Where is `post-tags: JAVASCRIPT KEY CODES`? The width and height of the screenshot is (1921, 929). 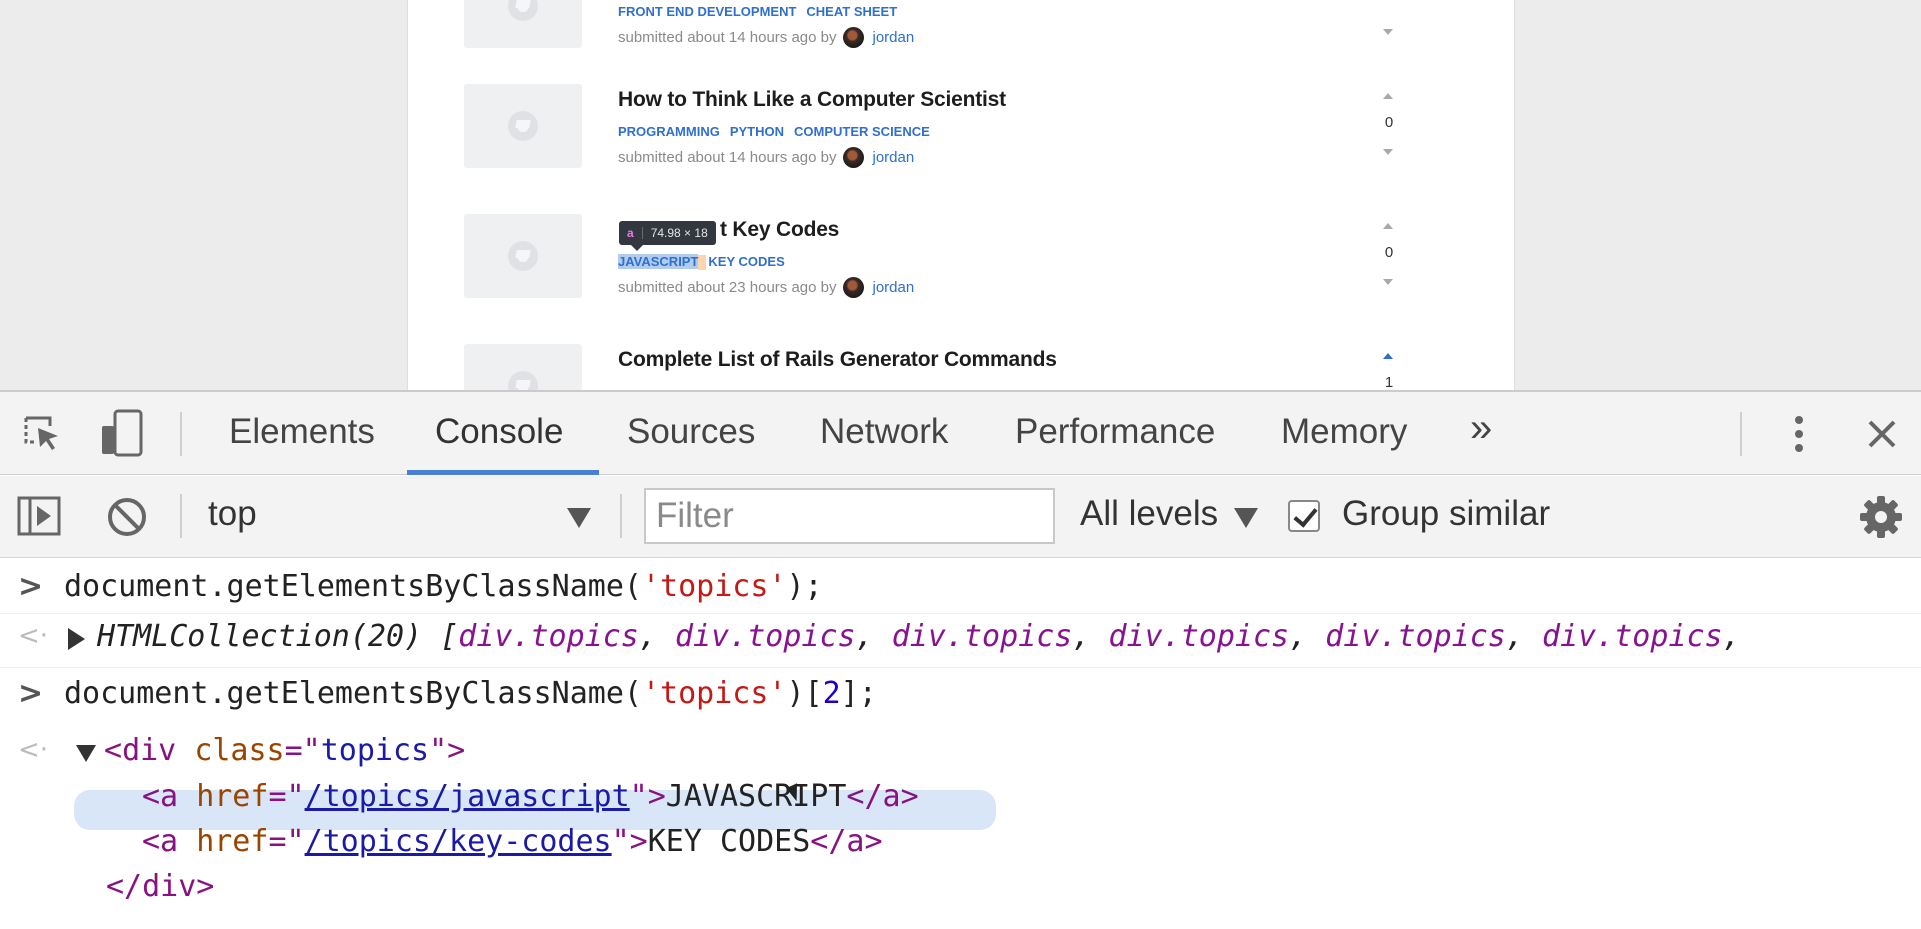 post-tags: JAVASCRIPT KEY CODES is located at coordinates (706, 262).